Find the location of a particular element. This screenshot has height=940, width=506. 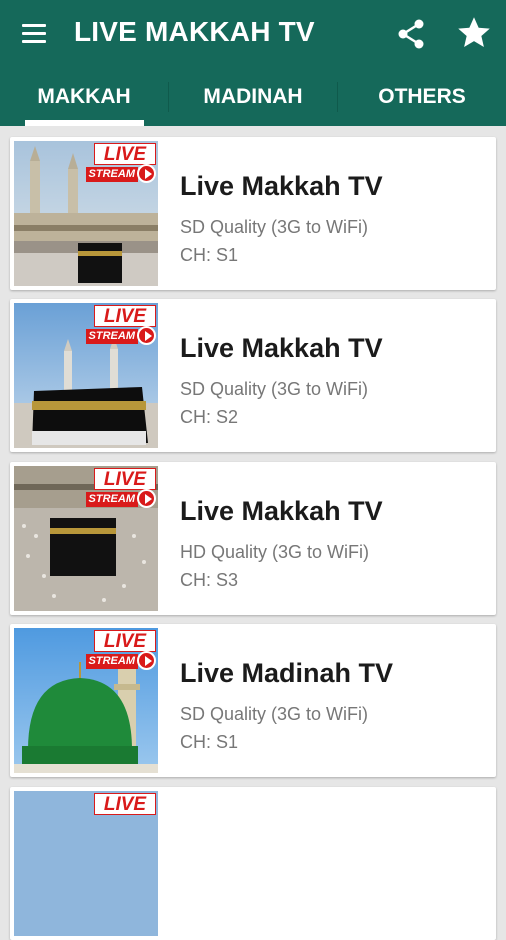

toolbar: LIVE MAKKAH TV is located at coordinates (253, 34).